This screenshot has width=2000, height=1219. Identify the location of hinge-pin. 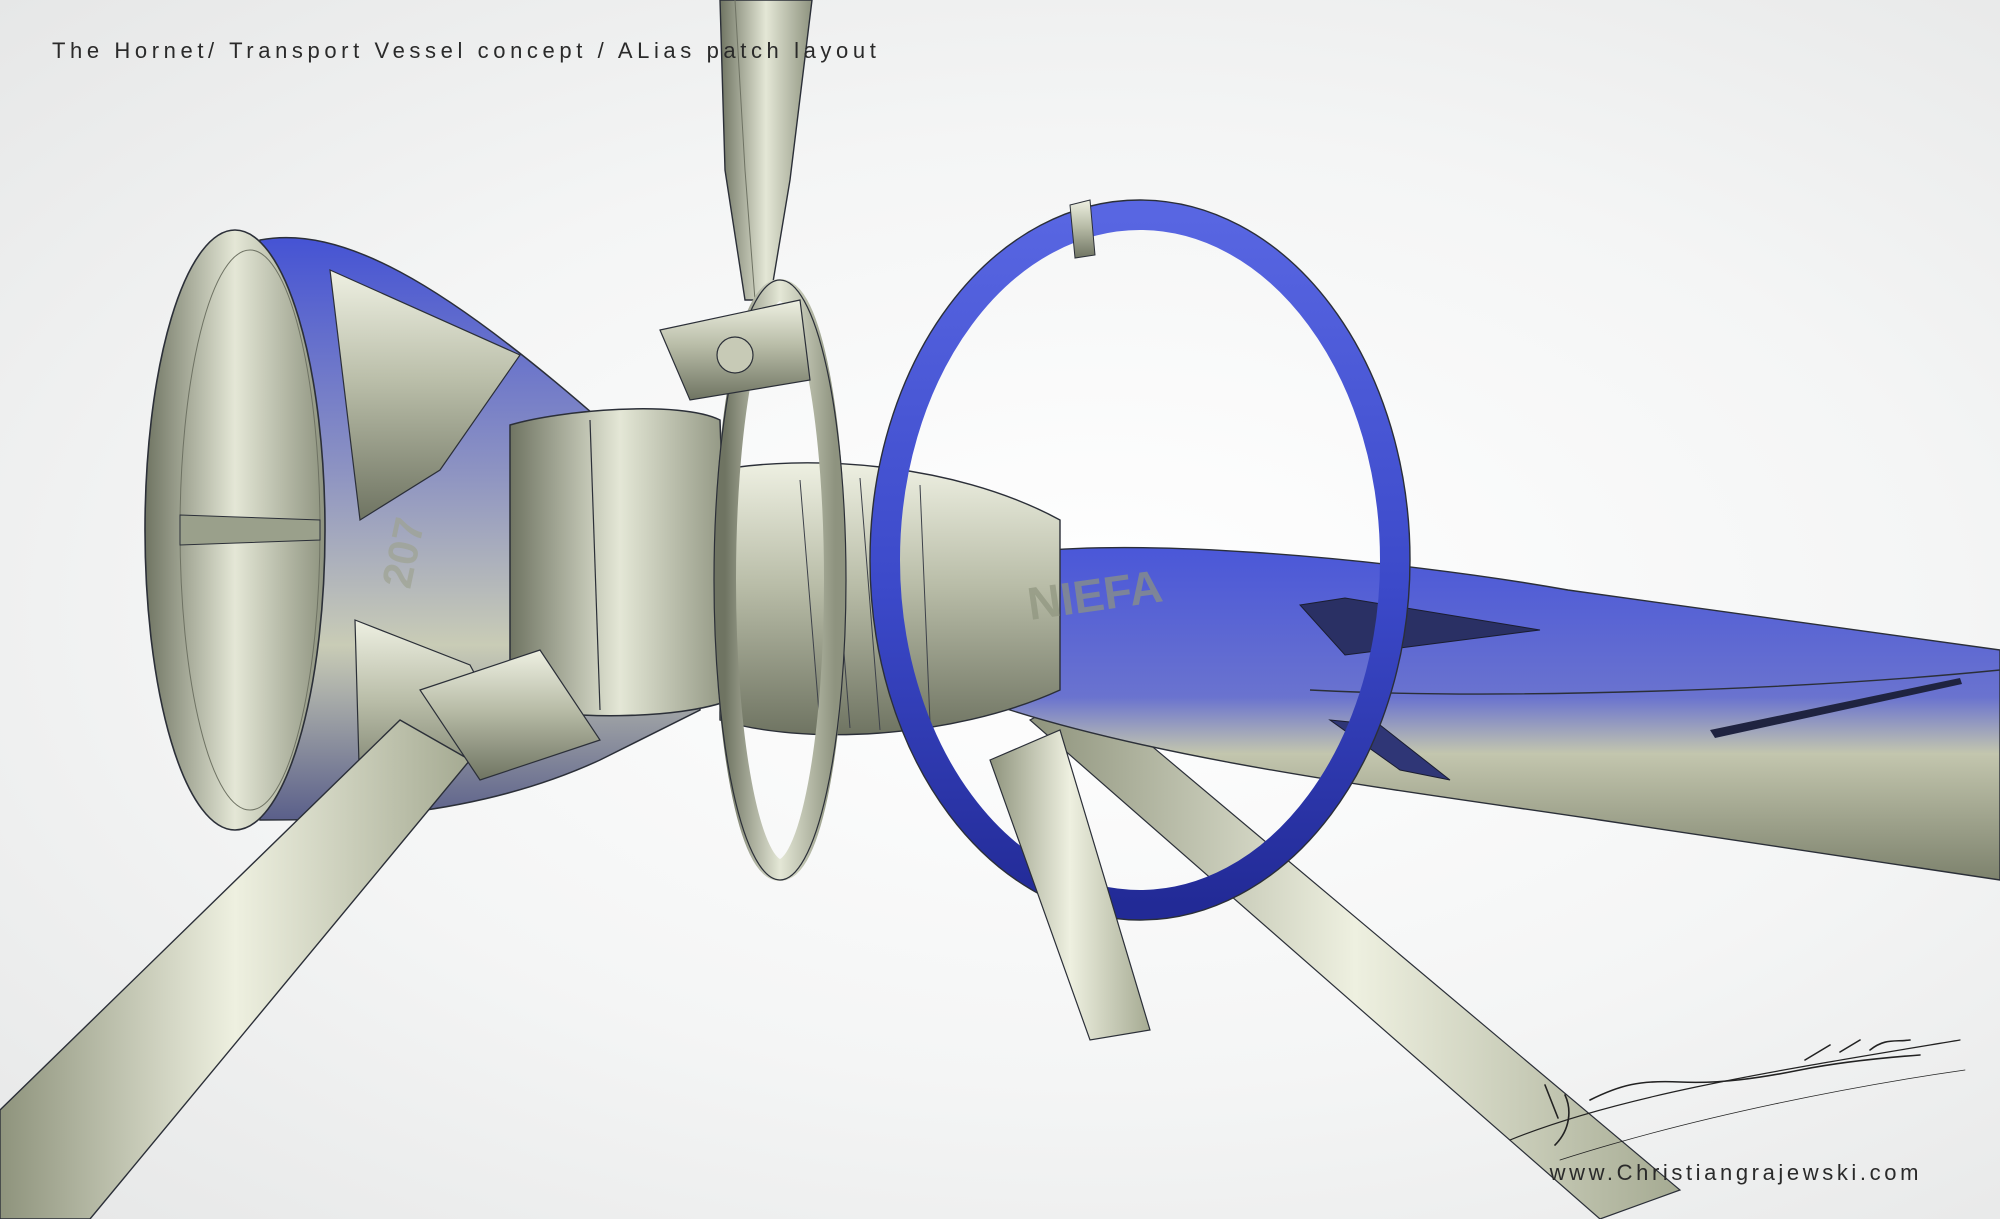
(735, 355).